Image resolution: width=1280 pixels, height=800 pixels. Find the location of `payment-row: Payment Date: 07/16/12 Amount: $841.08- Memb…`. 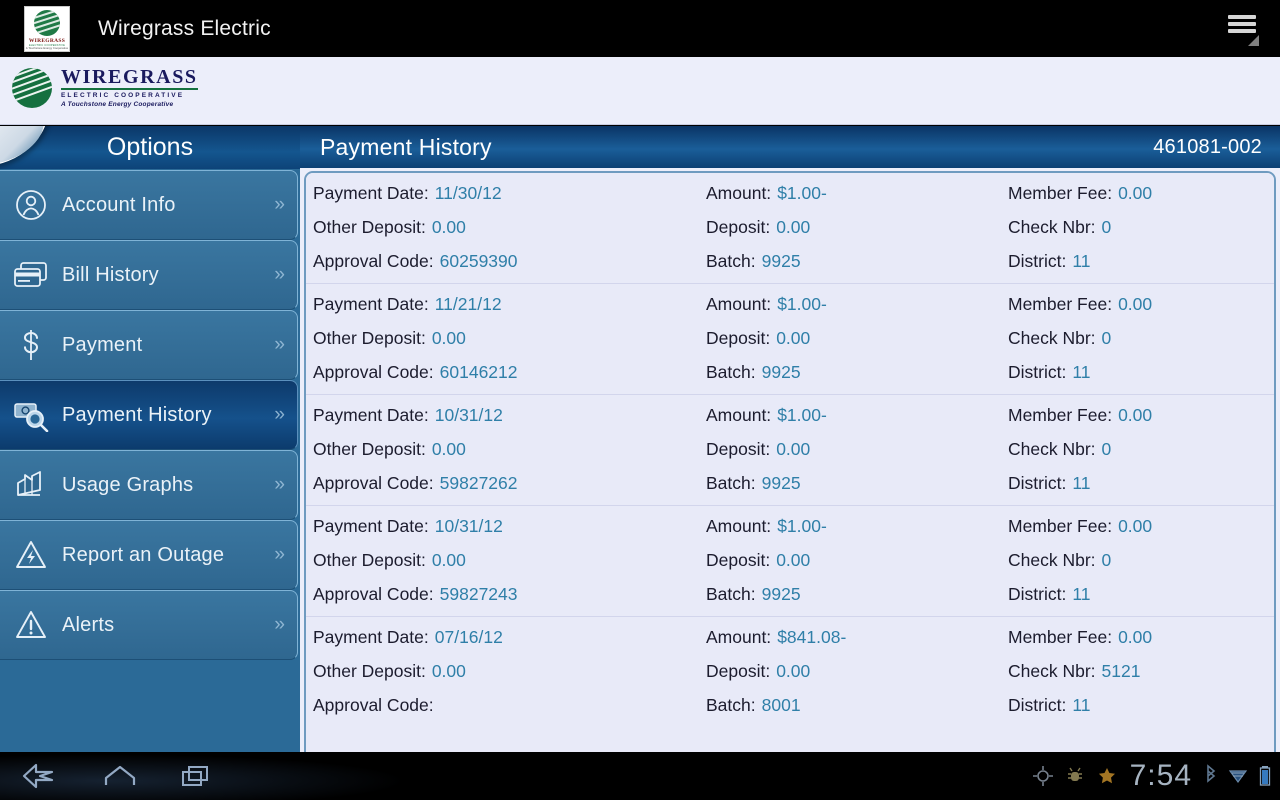

payment-row: Payment Date: 07/16/12 Amount: $841.08- Memb… is located at coordinates (790, 672).